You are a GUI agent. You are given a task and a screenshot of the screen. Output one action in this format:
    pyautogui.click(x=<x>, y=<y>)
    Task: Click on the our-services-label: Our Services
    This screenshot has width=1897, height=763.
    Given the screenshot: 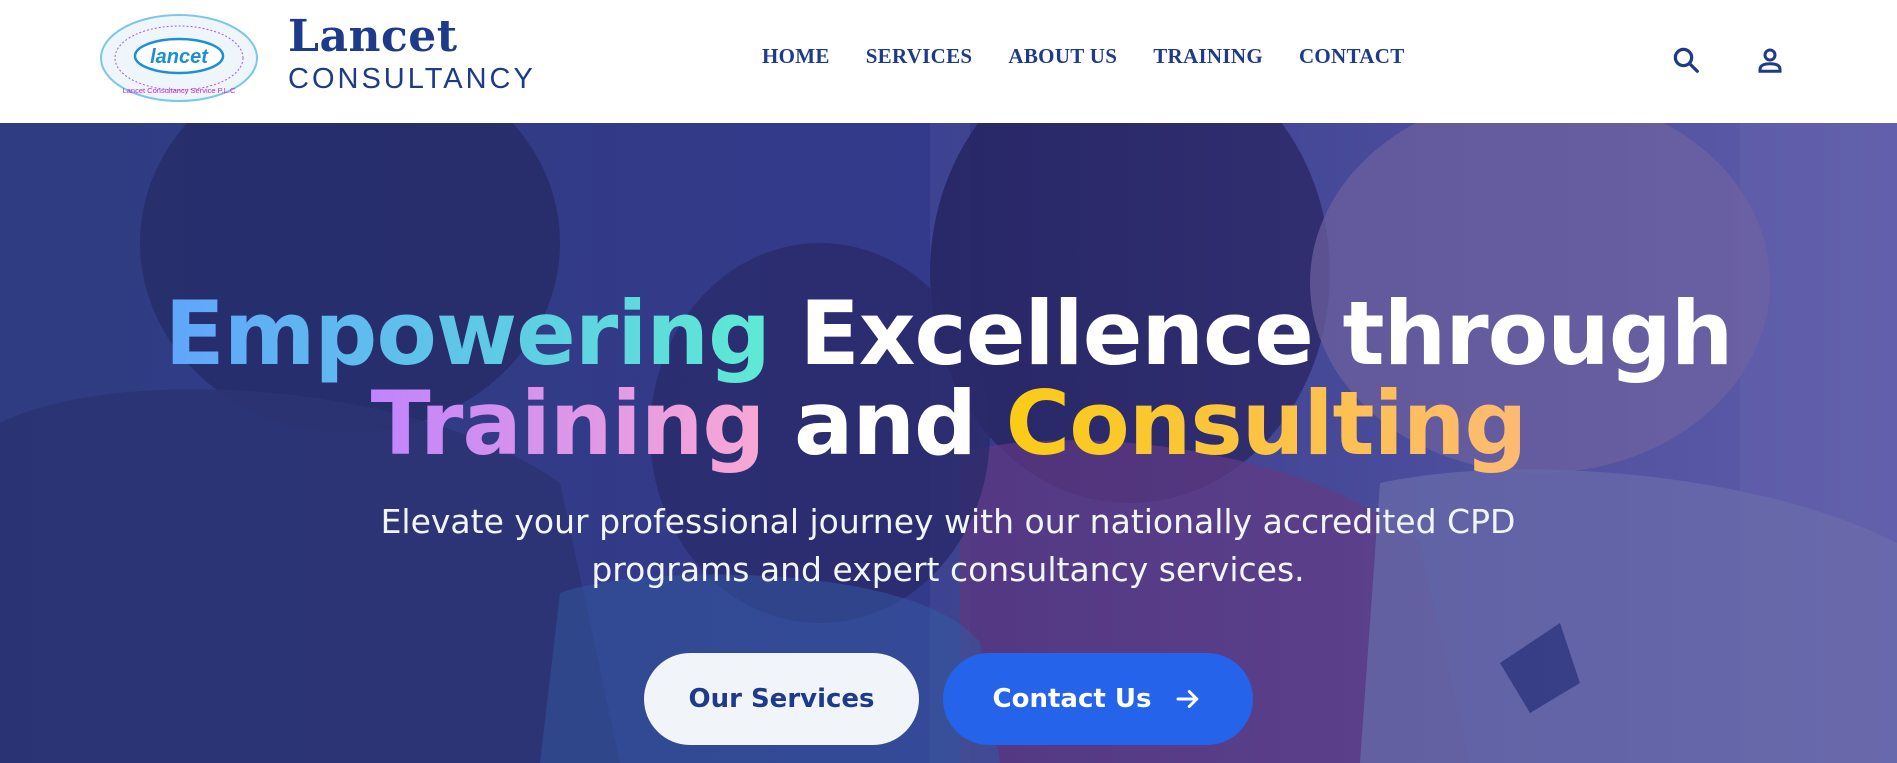 What is the action you would take?
    pyautogui.click(x=781, y=699)
    